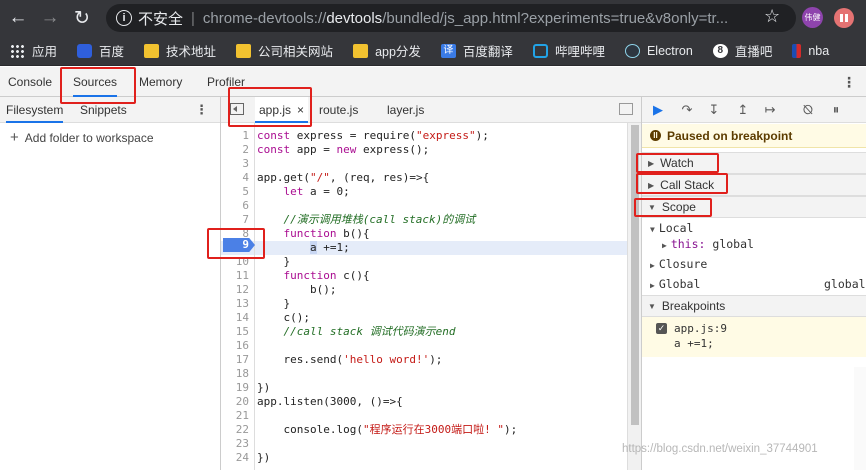 The image size is (866, 470). I want to click on line-number: 15, so click(235, 332).